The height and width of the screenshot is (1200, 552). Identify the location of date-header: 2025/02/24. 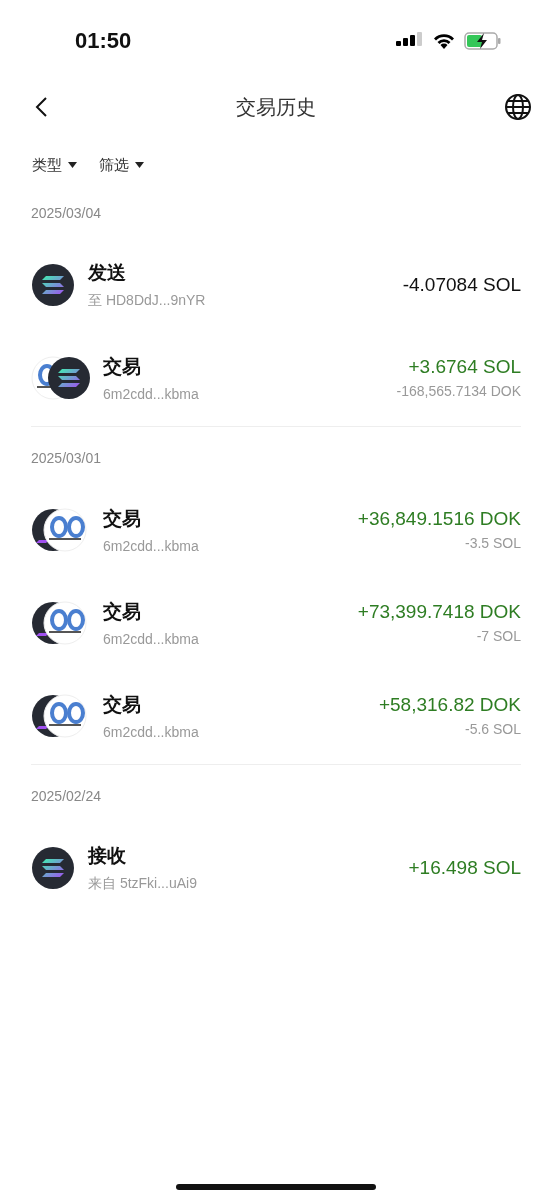
(67, 796).